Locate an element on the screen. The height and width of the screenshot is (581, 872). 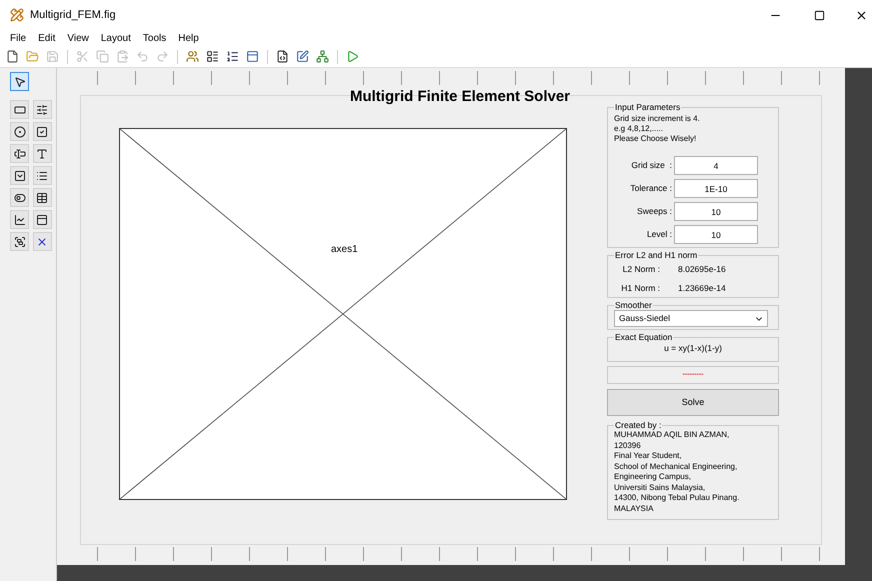
window-title: Multigrid_FEM.fig is located at coordinates (73, 15).